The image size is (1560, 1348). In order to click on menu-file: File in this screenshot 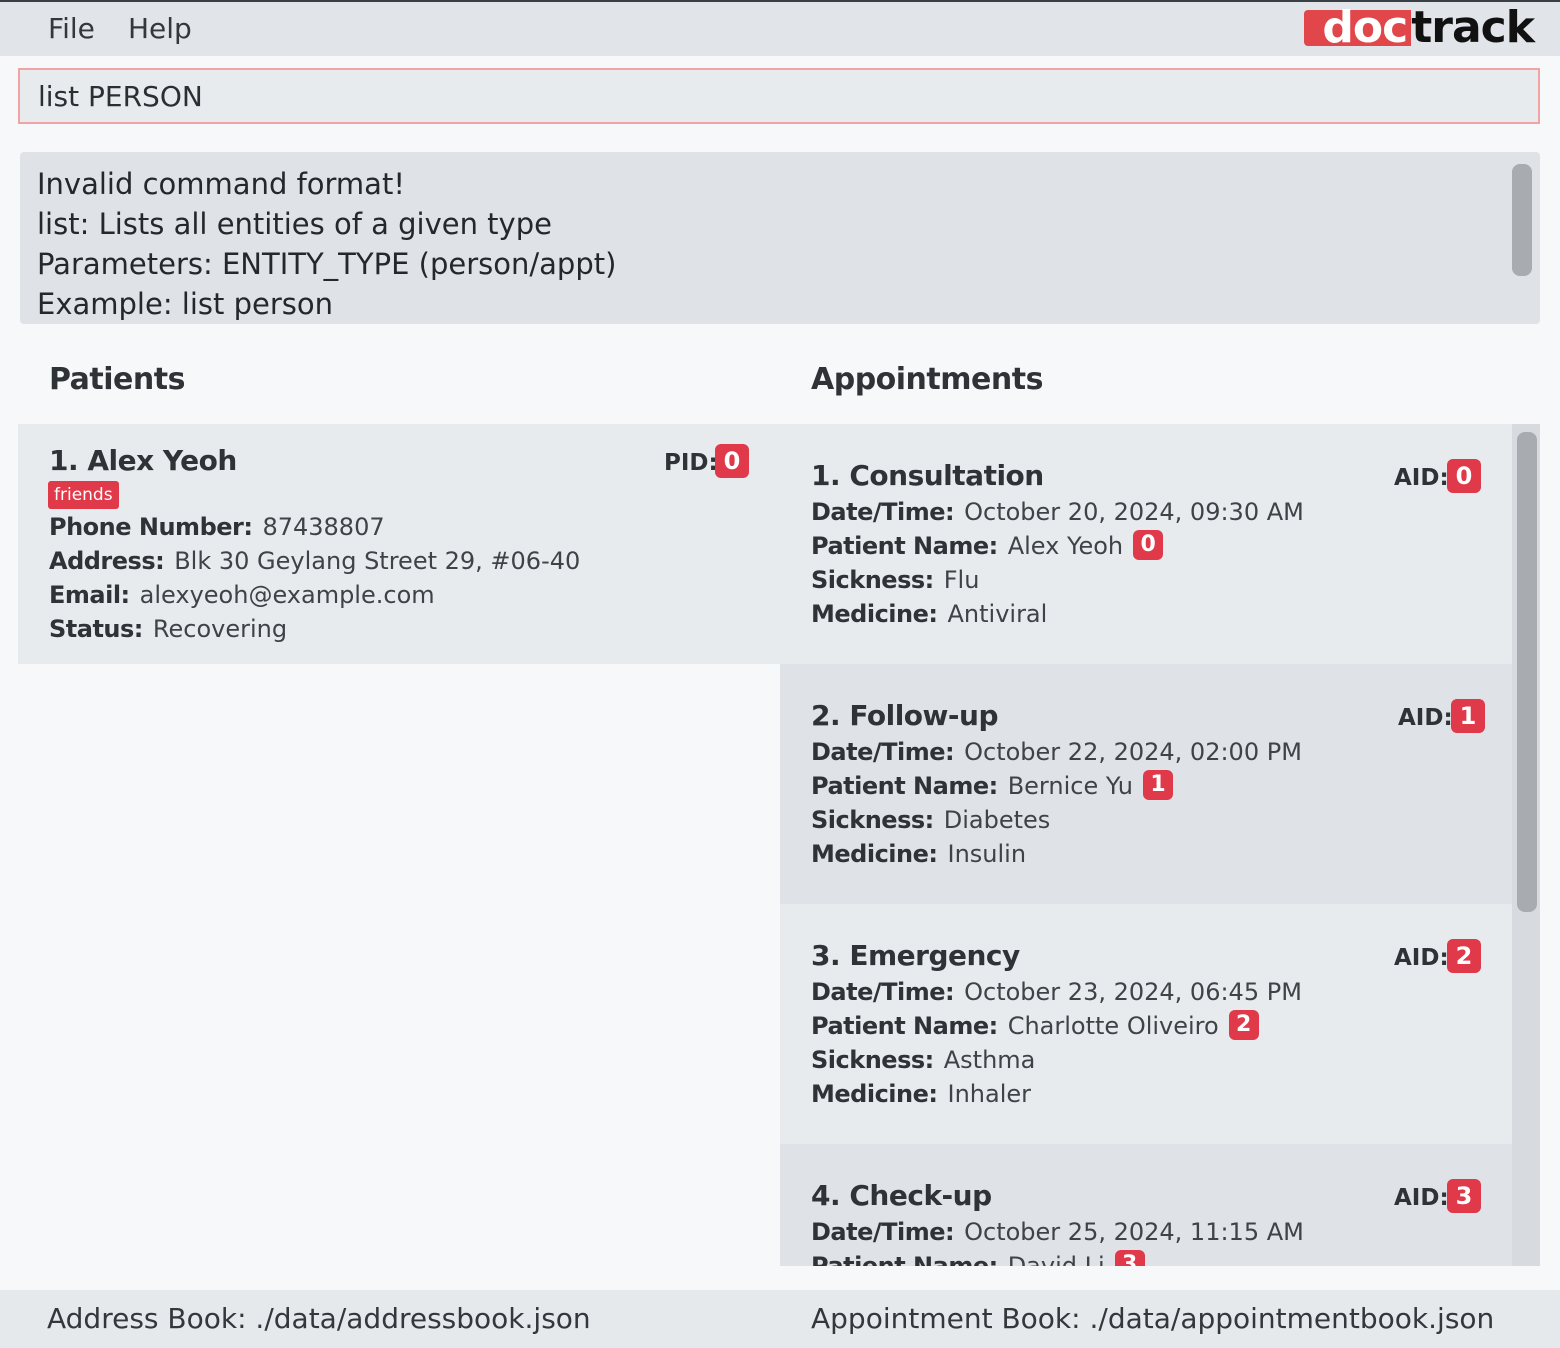, I will do `click(71, 28)`.